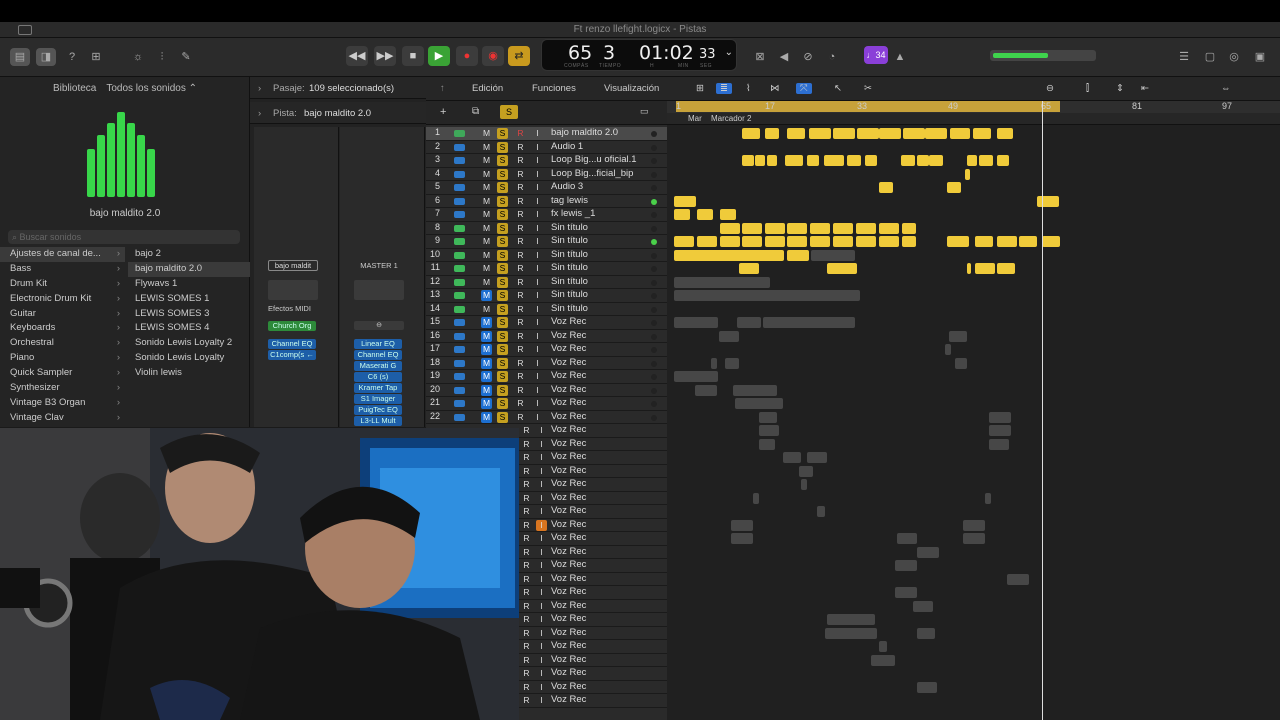 The image size is (1280, 720). What do you see at coordinates (443, 112) in the screenshot?
I see `add-track-icon: +` at bounding box center [443, 112].